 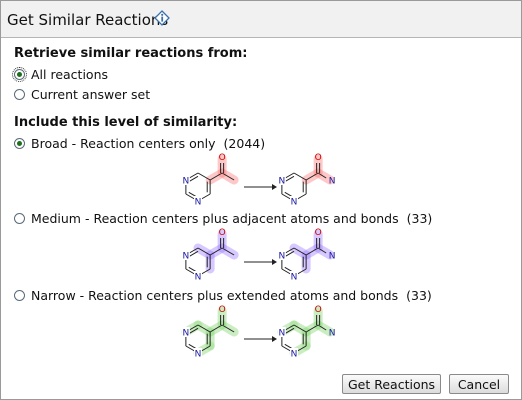 I want to click on dialog-title: Get Similar Reactions, so click(x=88, y=20).